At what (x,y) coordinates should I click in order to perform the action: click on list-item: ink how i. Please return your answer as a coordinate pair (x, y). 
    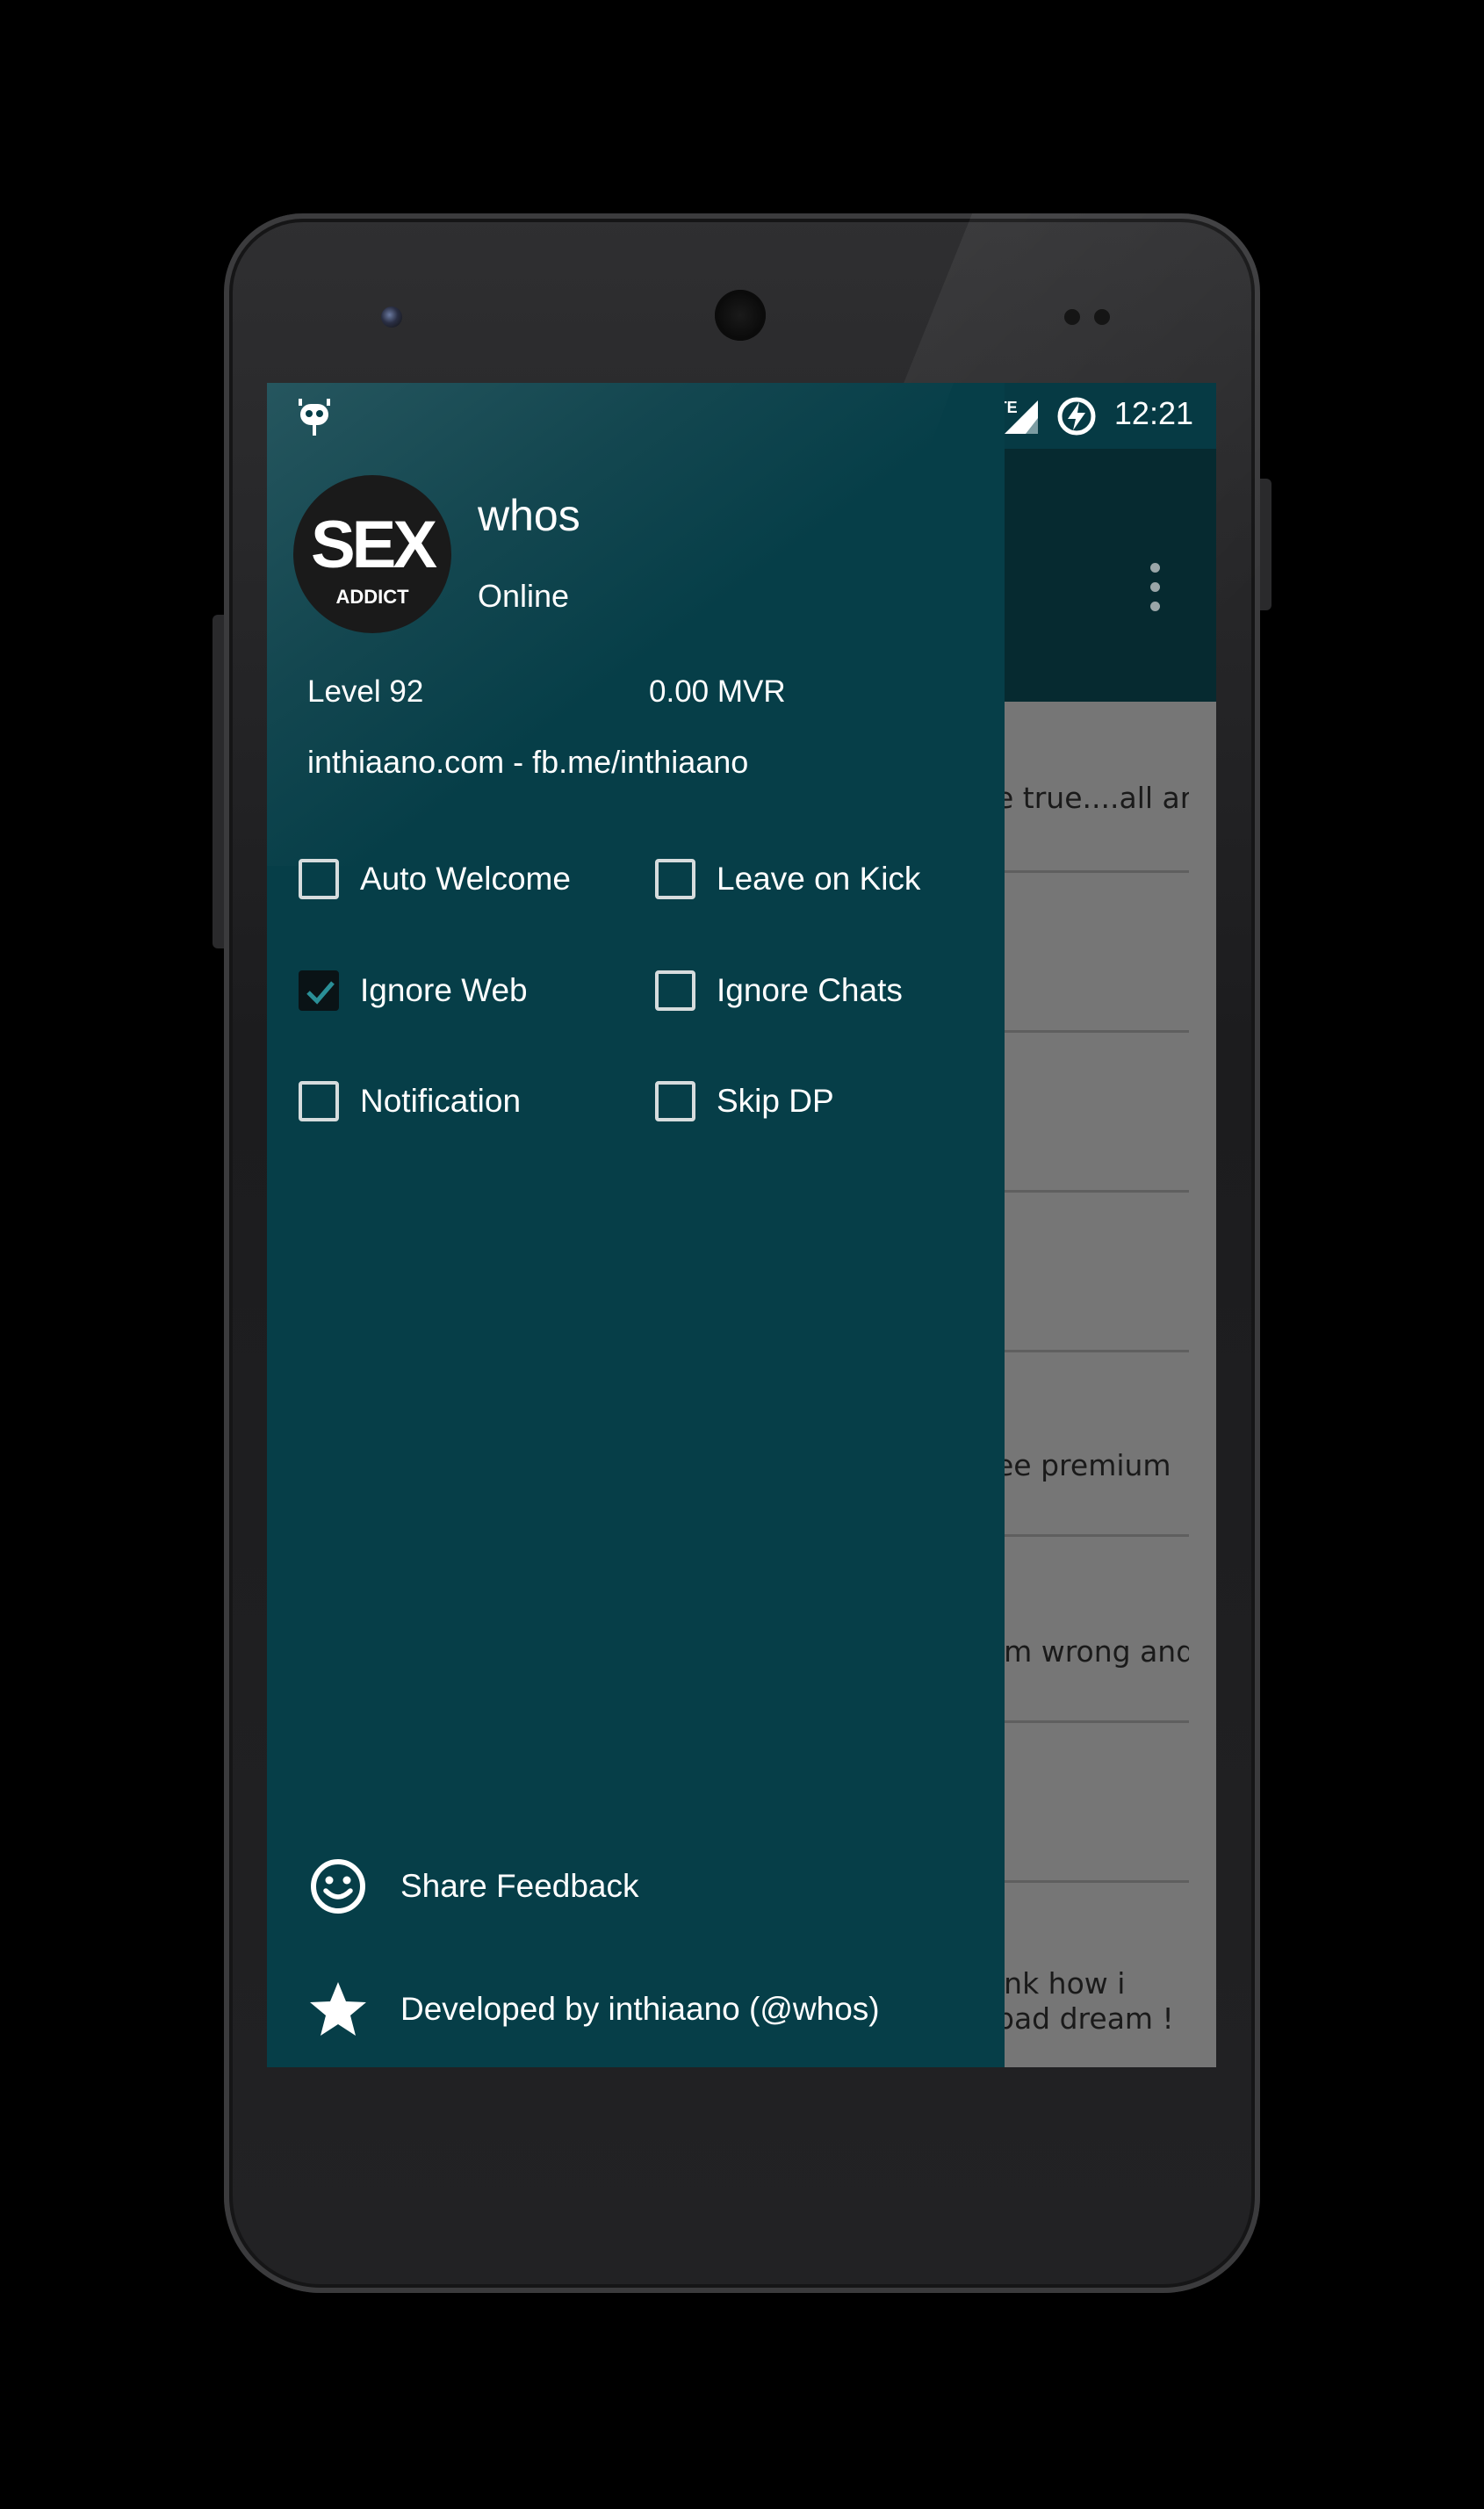
    Looking at the image, I should click on (1092, 1983).